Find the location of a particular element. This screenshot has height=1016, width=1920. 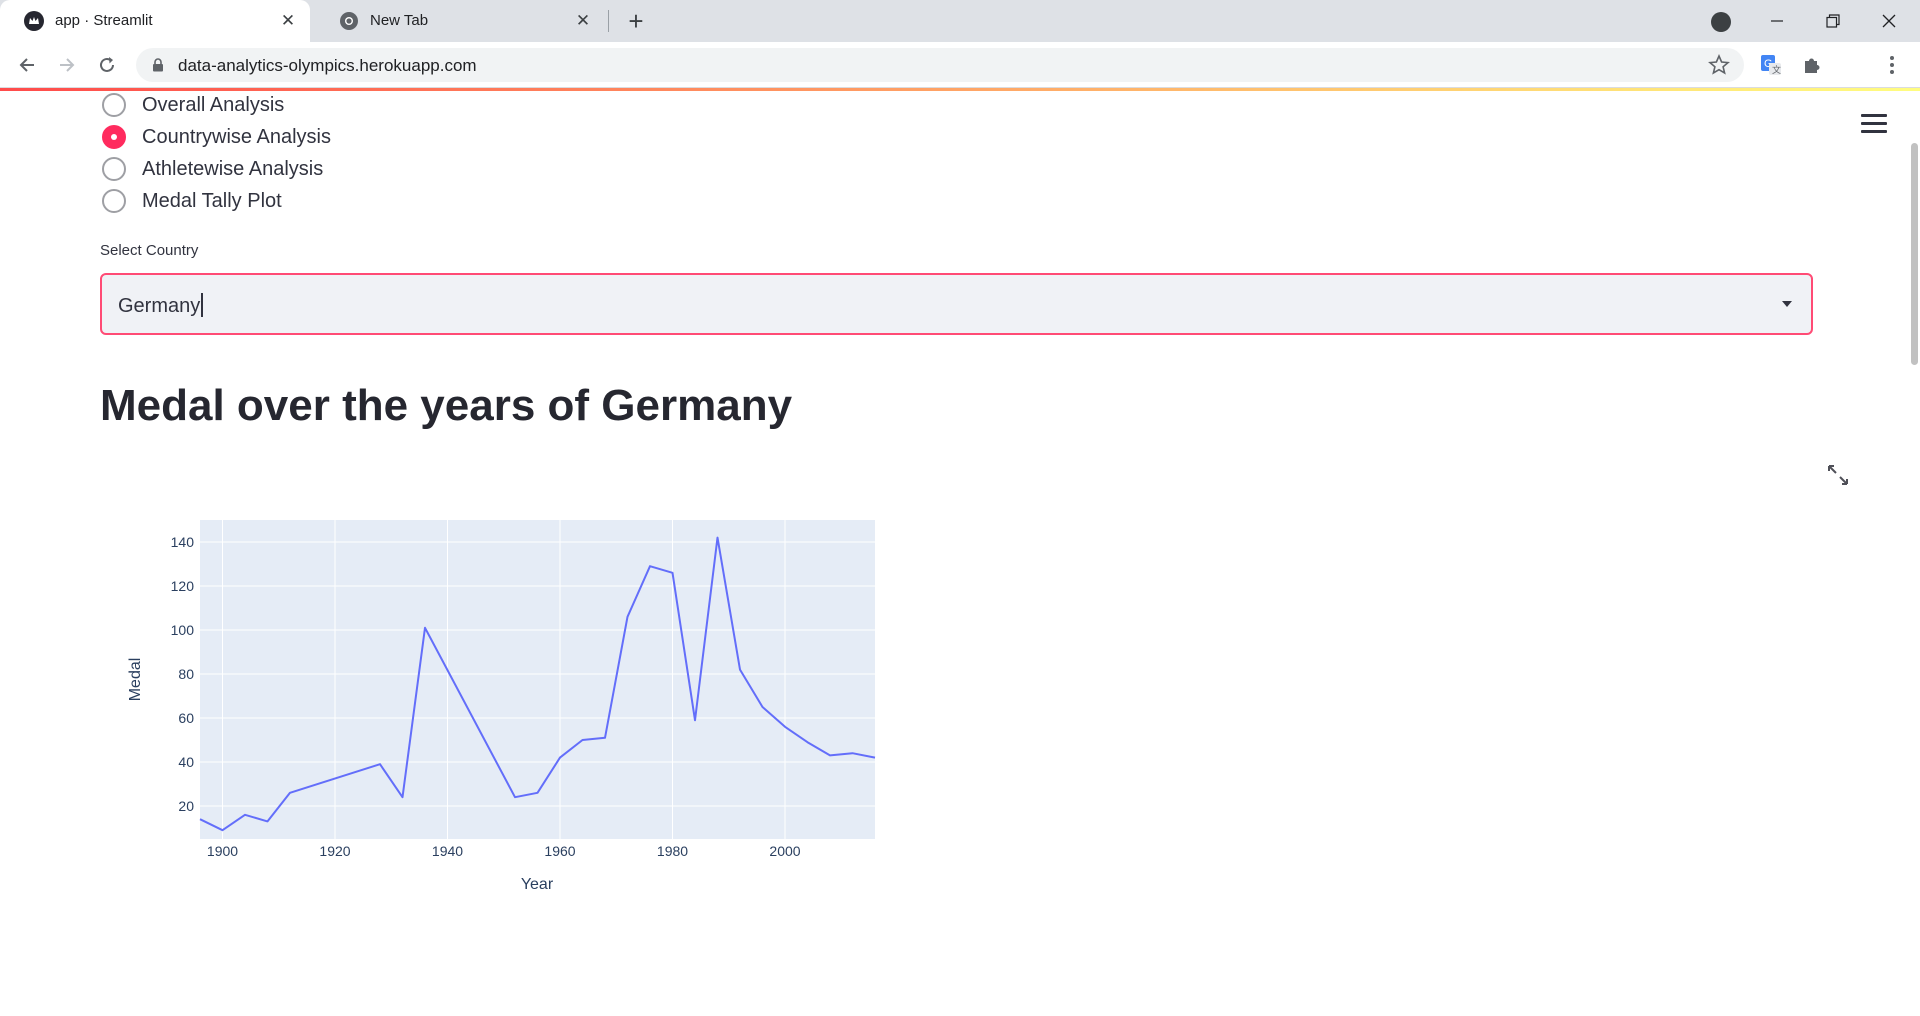

radio-athletewise-analysis: Athletewise Analysis is located at coordinates (212, 169).